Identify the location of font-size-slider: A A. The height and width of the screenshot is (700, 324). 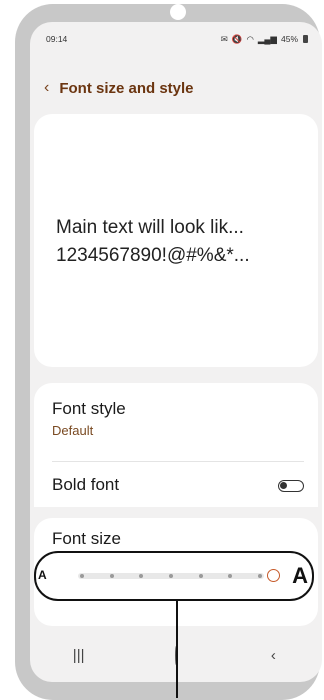
(174, 575).